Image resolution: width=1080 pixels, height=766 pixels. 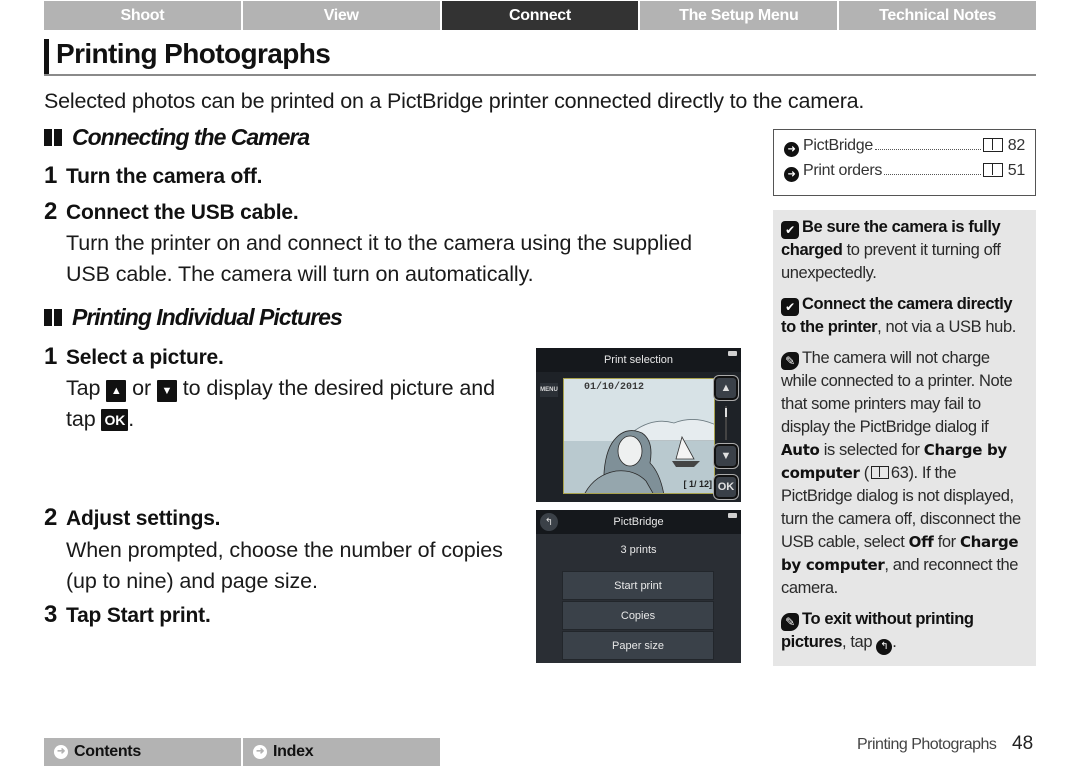 What do you see at coordinates (158, 615) in the screenshot?
I see `step-heading-bold: Start print.` at bounding box center [158, 615].